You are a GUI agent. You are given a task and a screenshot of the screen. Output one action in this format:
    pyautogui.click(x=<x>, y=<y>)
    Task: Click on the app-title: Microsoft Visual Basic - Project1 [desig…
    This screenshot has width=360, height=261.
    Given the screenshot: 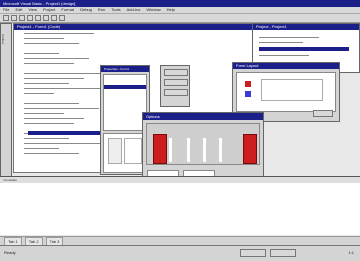 What is the action you would take?
    pyautogui.click(x=39, y=3)
    